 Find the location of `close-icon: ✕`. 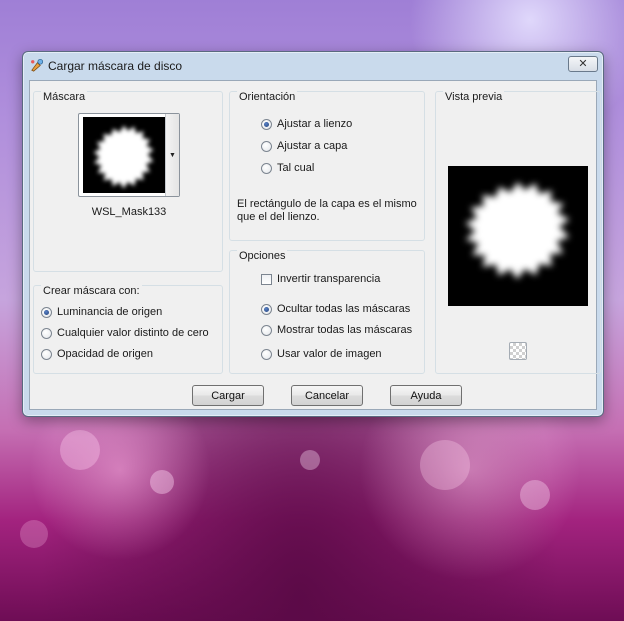

close-icon: ✕ is located at coordinates (583, 63).